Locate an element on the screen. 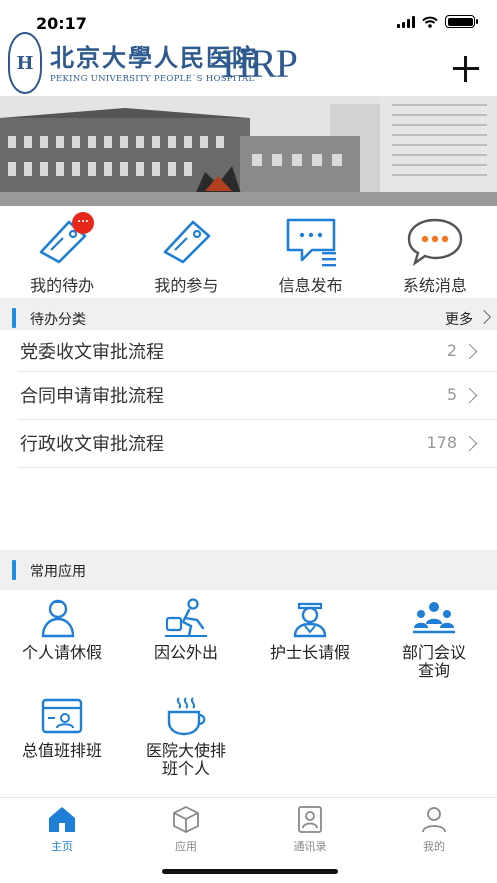 This screenshot has height=883, width=497. section-title: 常用应用 is located at coordinates (58, 572).